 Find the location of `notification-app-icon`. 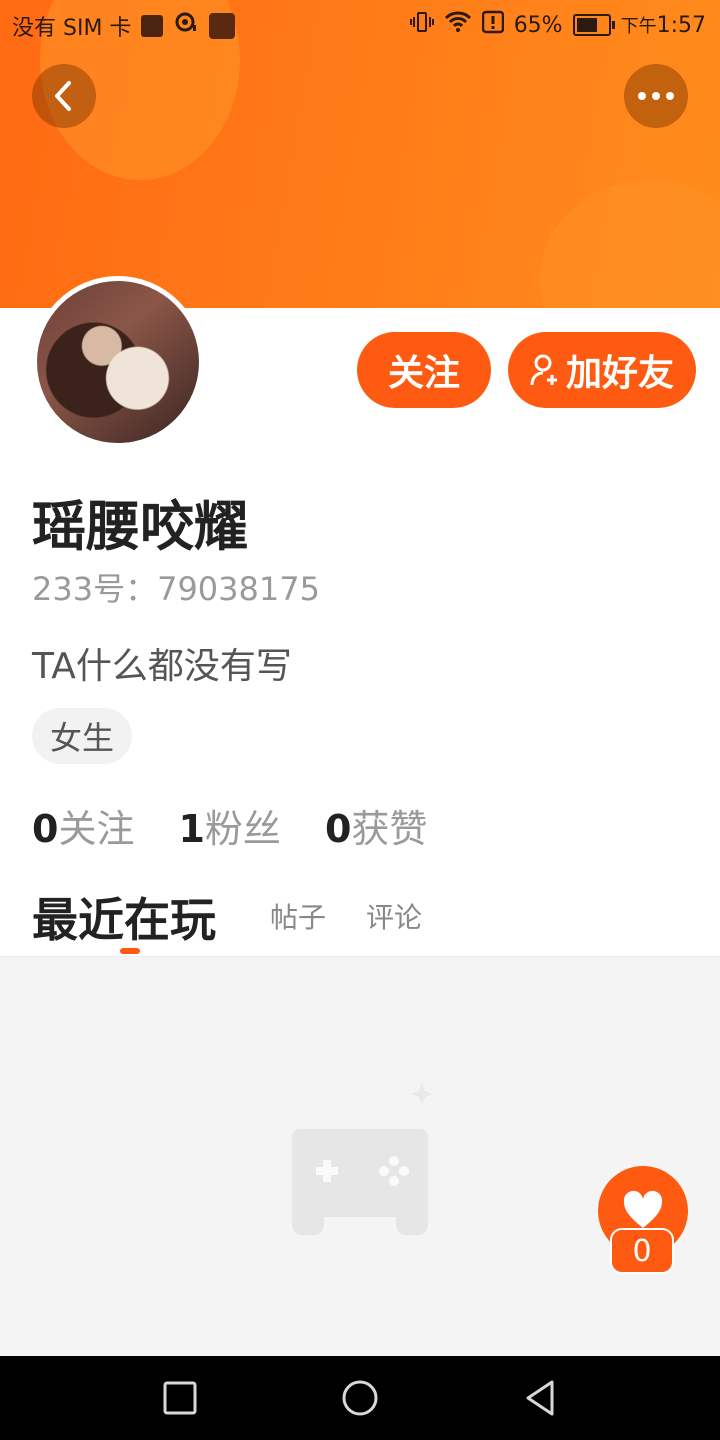

notification-app-icon is located at coordinates (222, 26).